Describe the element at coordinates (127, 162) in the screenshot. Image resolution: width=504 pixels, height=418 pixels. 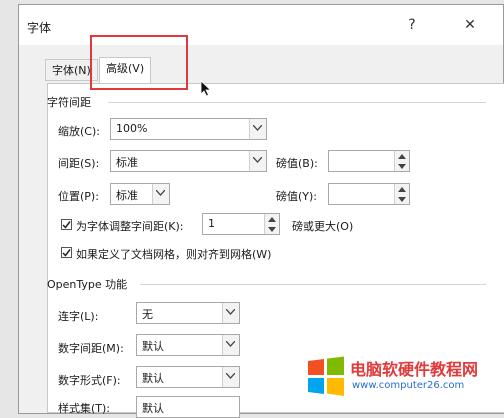
I see `spacing-value: 标准` at that location.